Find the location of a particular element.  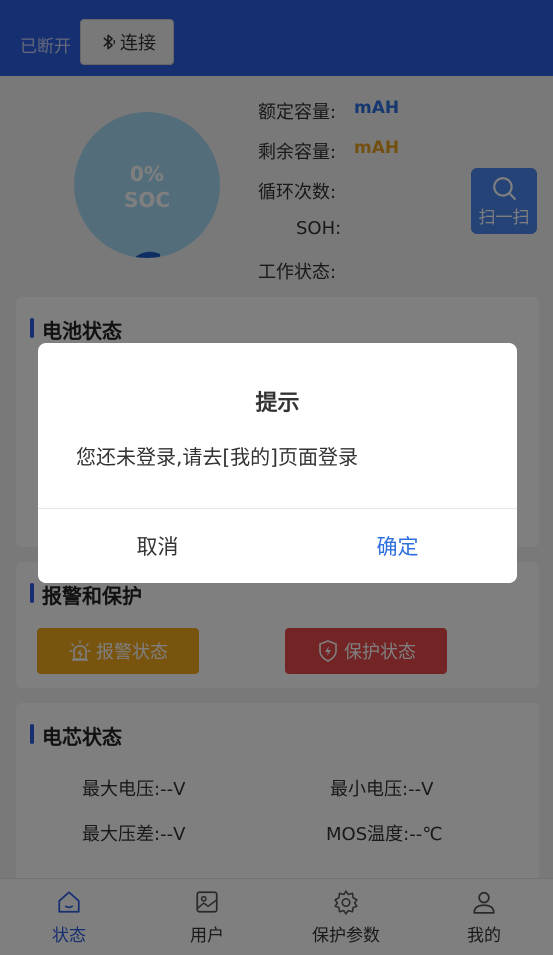

dialog-message: 您还未登录,请去[我的]页面登录 is located at coordinates (217, 457).